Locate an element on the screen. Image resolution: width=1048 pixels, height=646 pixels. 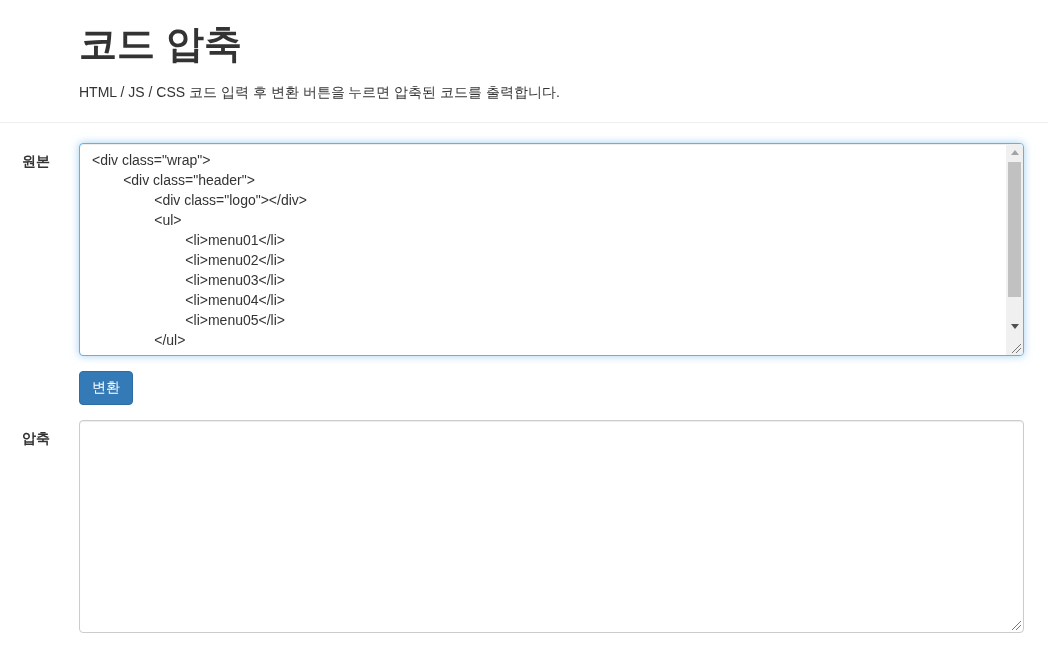
convert-button: 변환 is located at coordinates (106, 388).